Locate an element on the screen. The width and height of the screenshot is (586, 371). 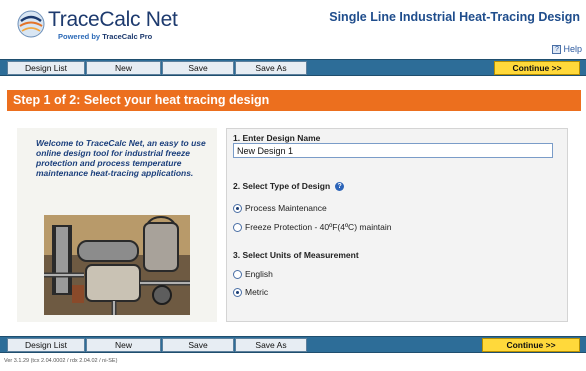
radio-process-maintenance: Process Maintenance is located at coordinates (280, 208).